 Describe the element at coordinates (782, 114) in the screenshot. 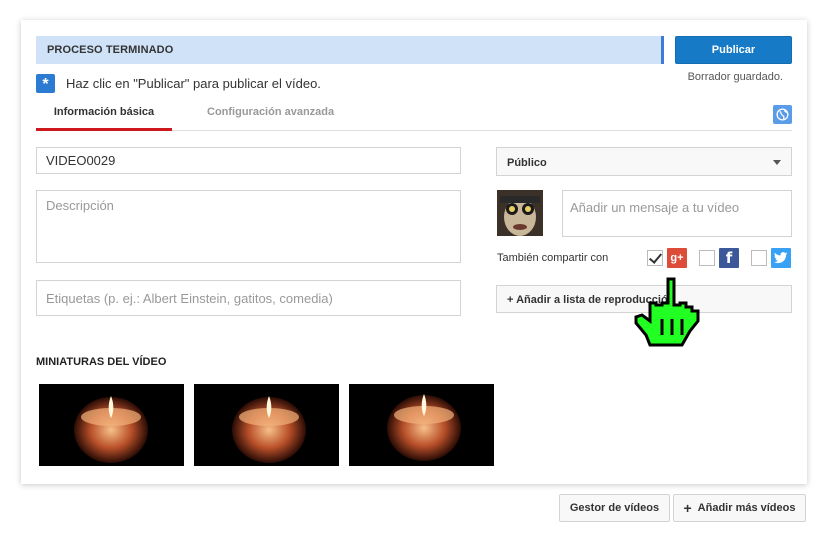

I see `globe-icon` at that location.